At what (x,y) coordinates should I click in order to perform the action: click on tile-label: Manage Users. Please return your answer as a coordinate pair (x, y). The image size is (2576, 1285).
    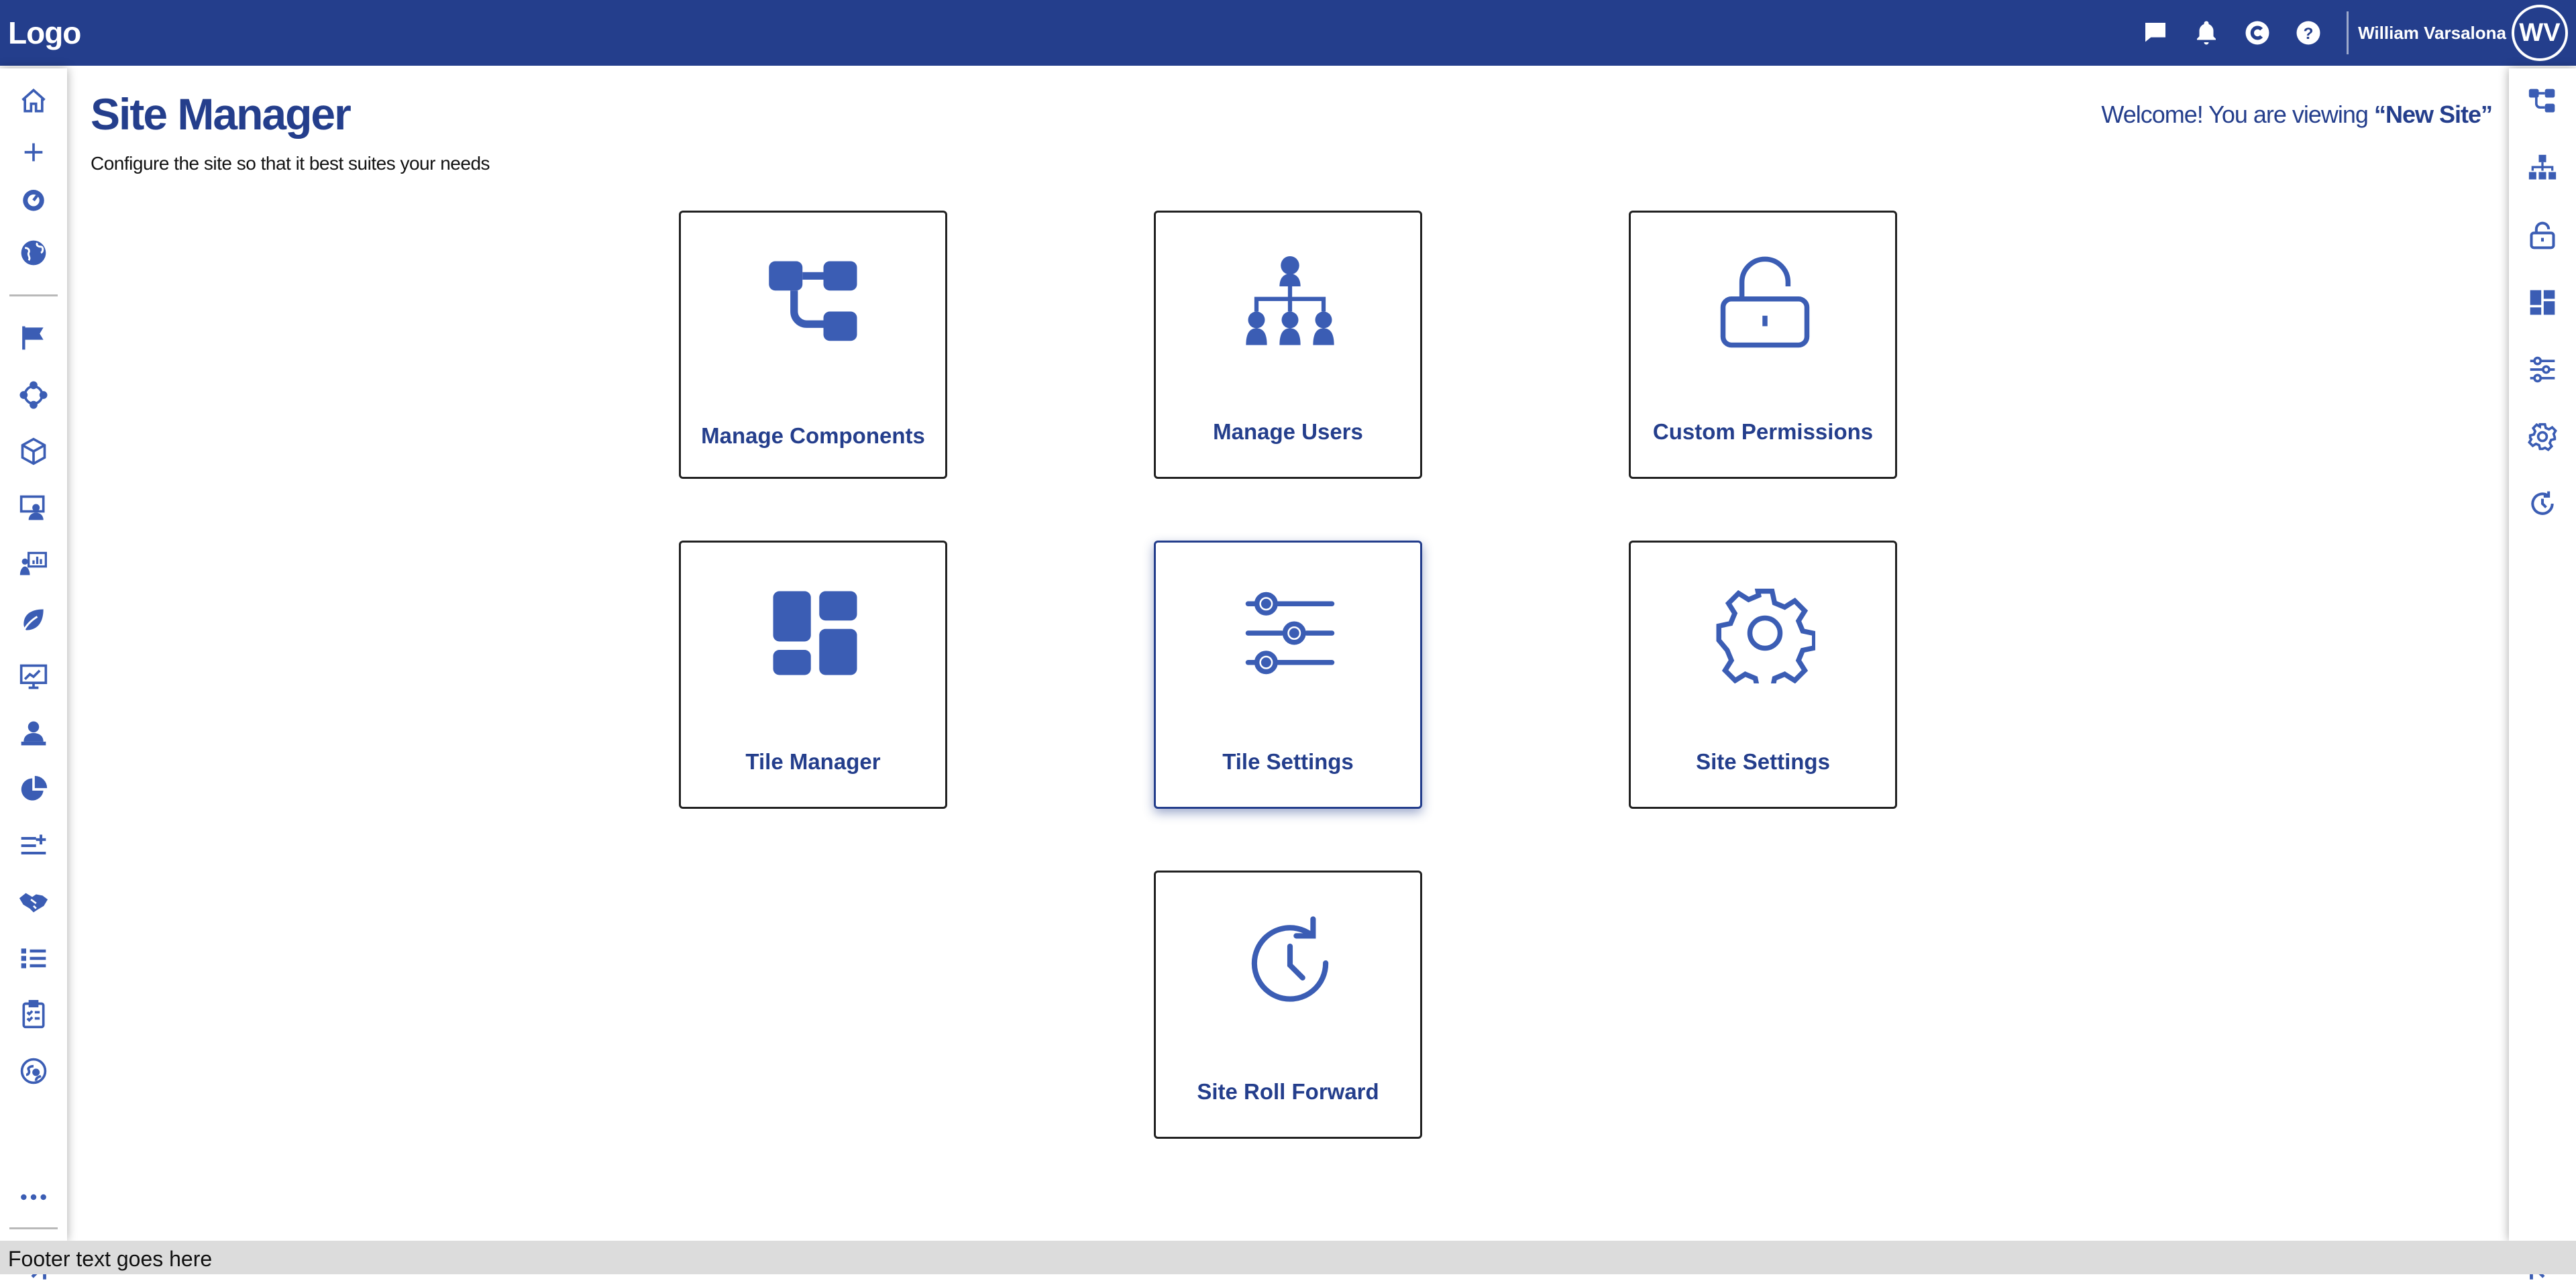
    Looking at the image, I should click on (1288, 431).